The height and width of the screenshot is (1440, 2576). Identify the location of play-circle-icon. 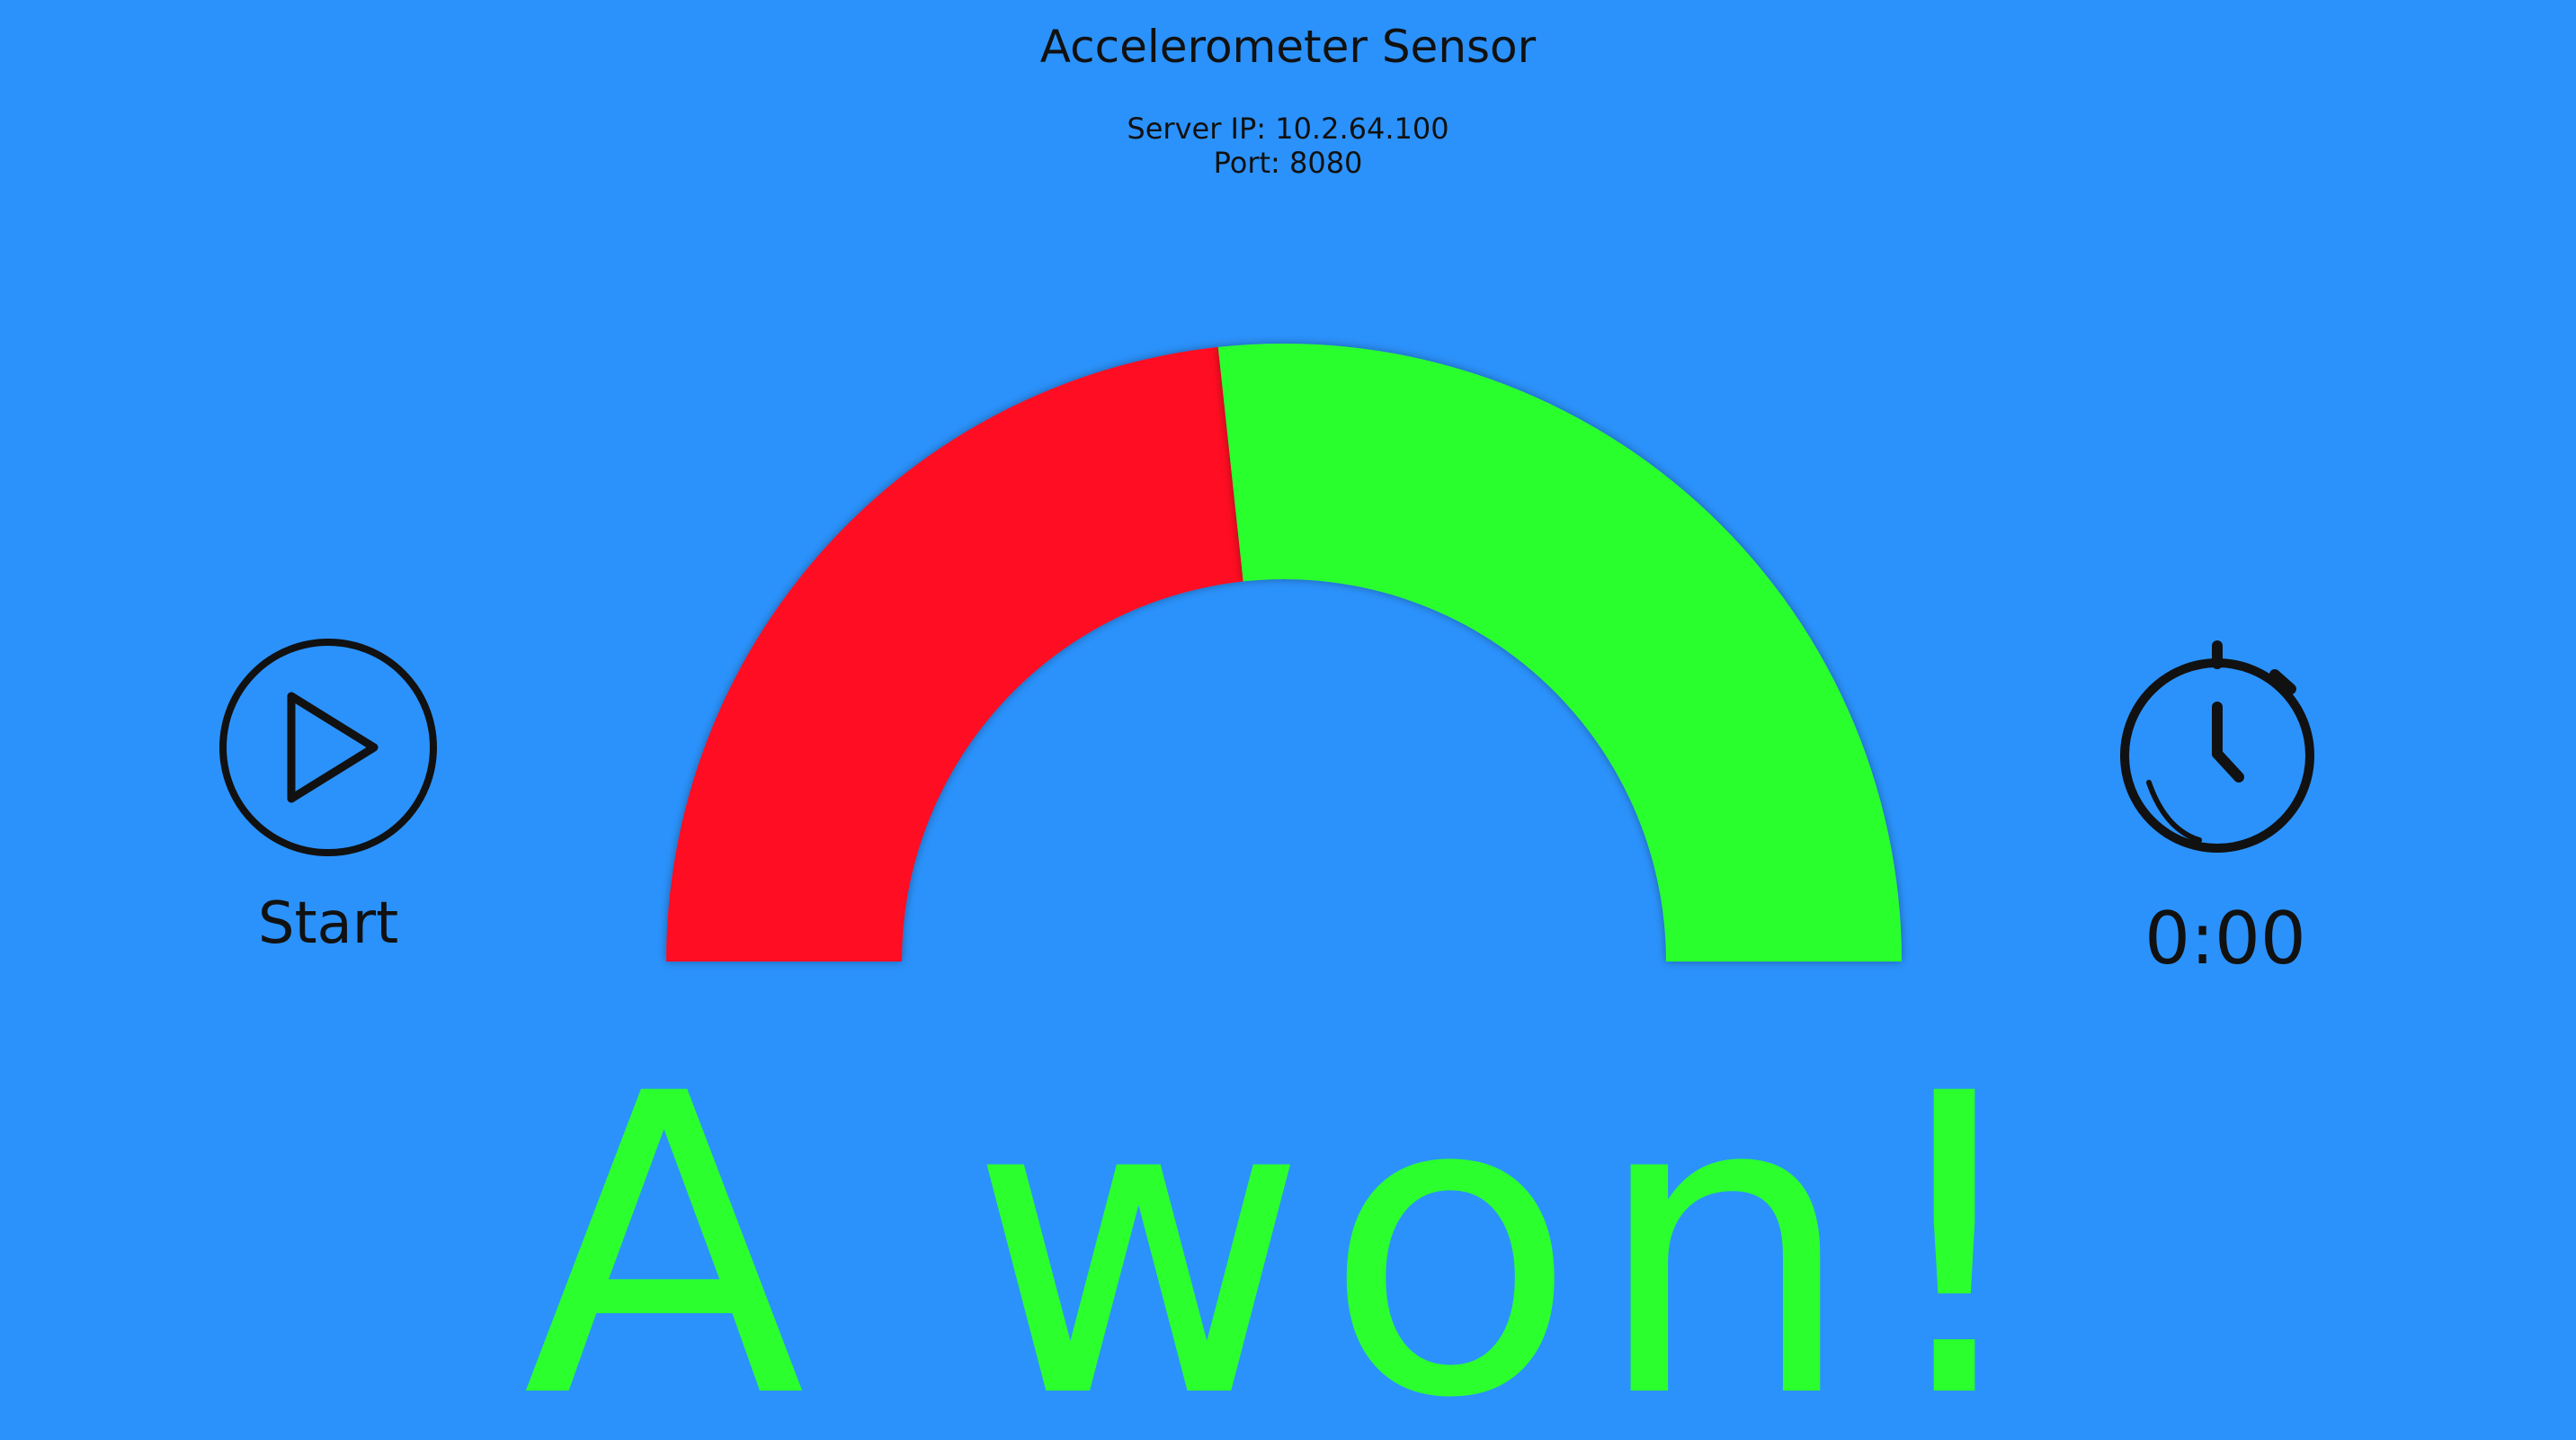
(329, 747).